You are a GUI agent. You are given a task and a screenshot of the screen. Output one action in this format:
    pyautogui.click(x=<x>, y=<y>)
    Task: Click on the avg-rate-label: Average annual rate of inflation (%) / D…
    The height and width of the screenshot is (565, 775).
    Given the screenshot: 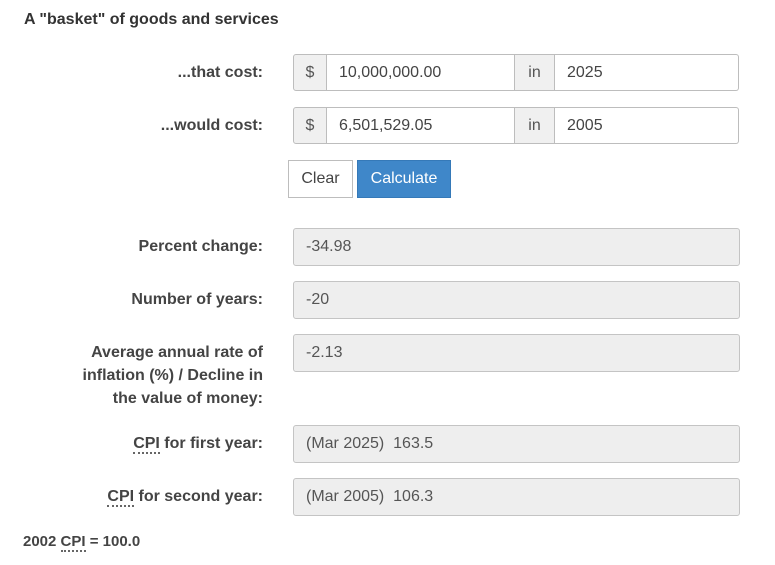 What is the action you would take?
    pyautogui.click(x=173, y=375)
    